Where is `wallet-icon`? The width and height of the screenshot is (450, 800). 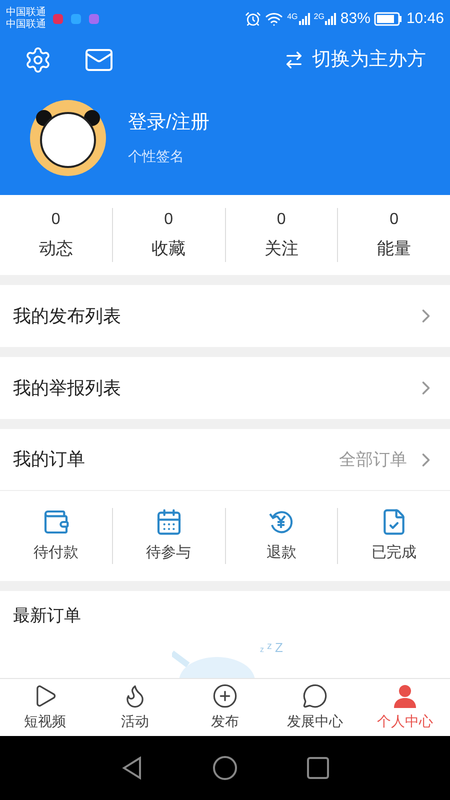
wallet-icon is located at coordinates (56, 522).